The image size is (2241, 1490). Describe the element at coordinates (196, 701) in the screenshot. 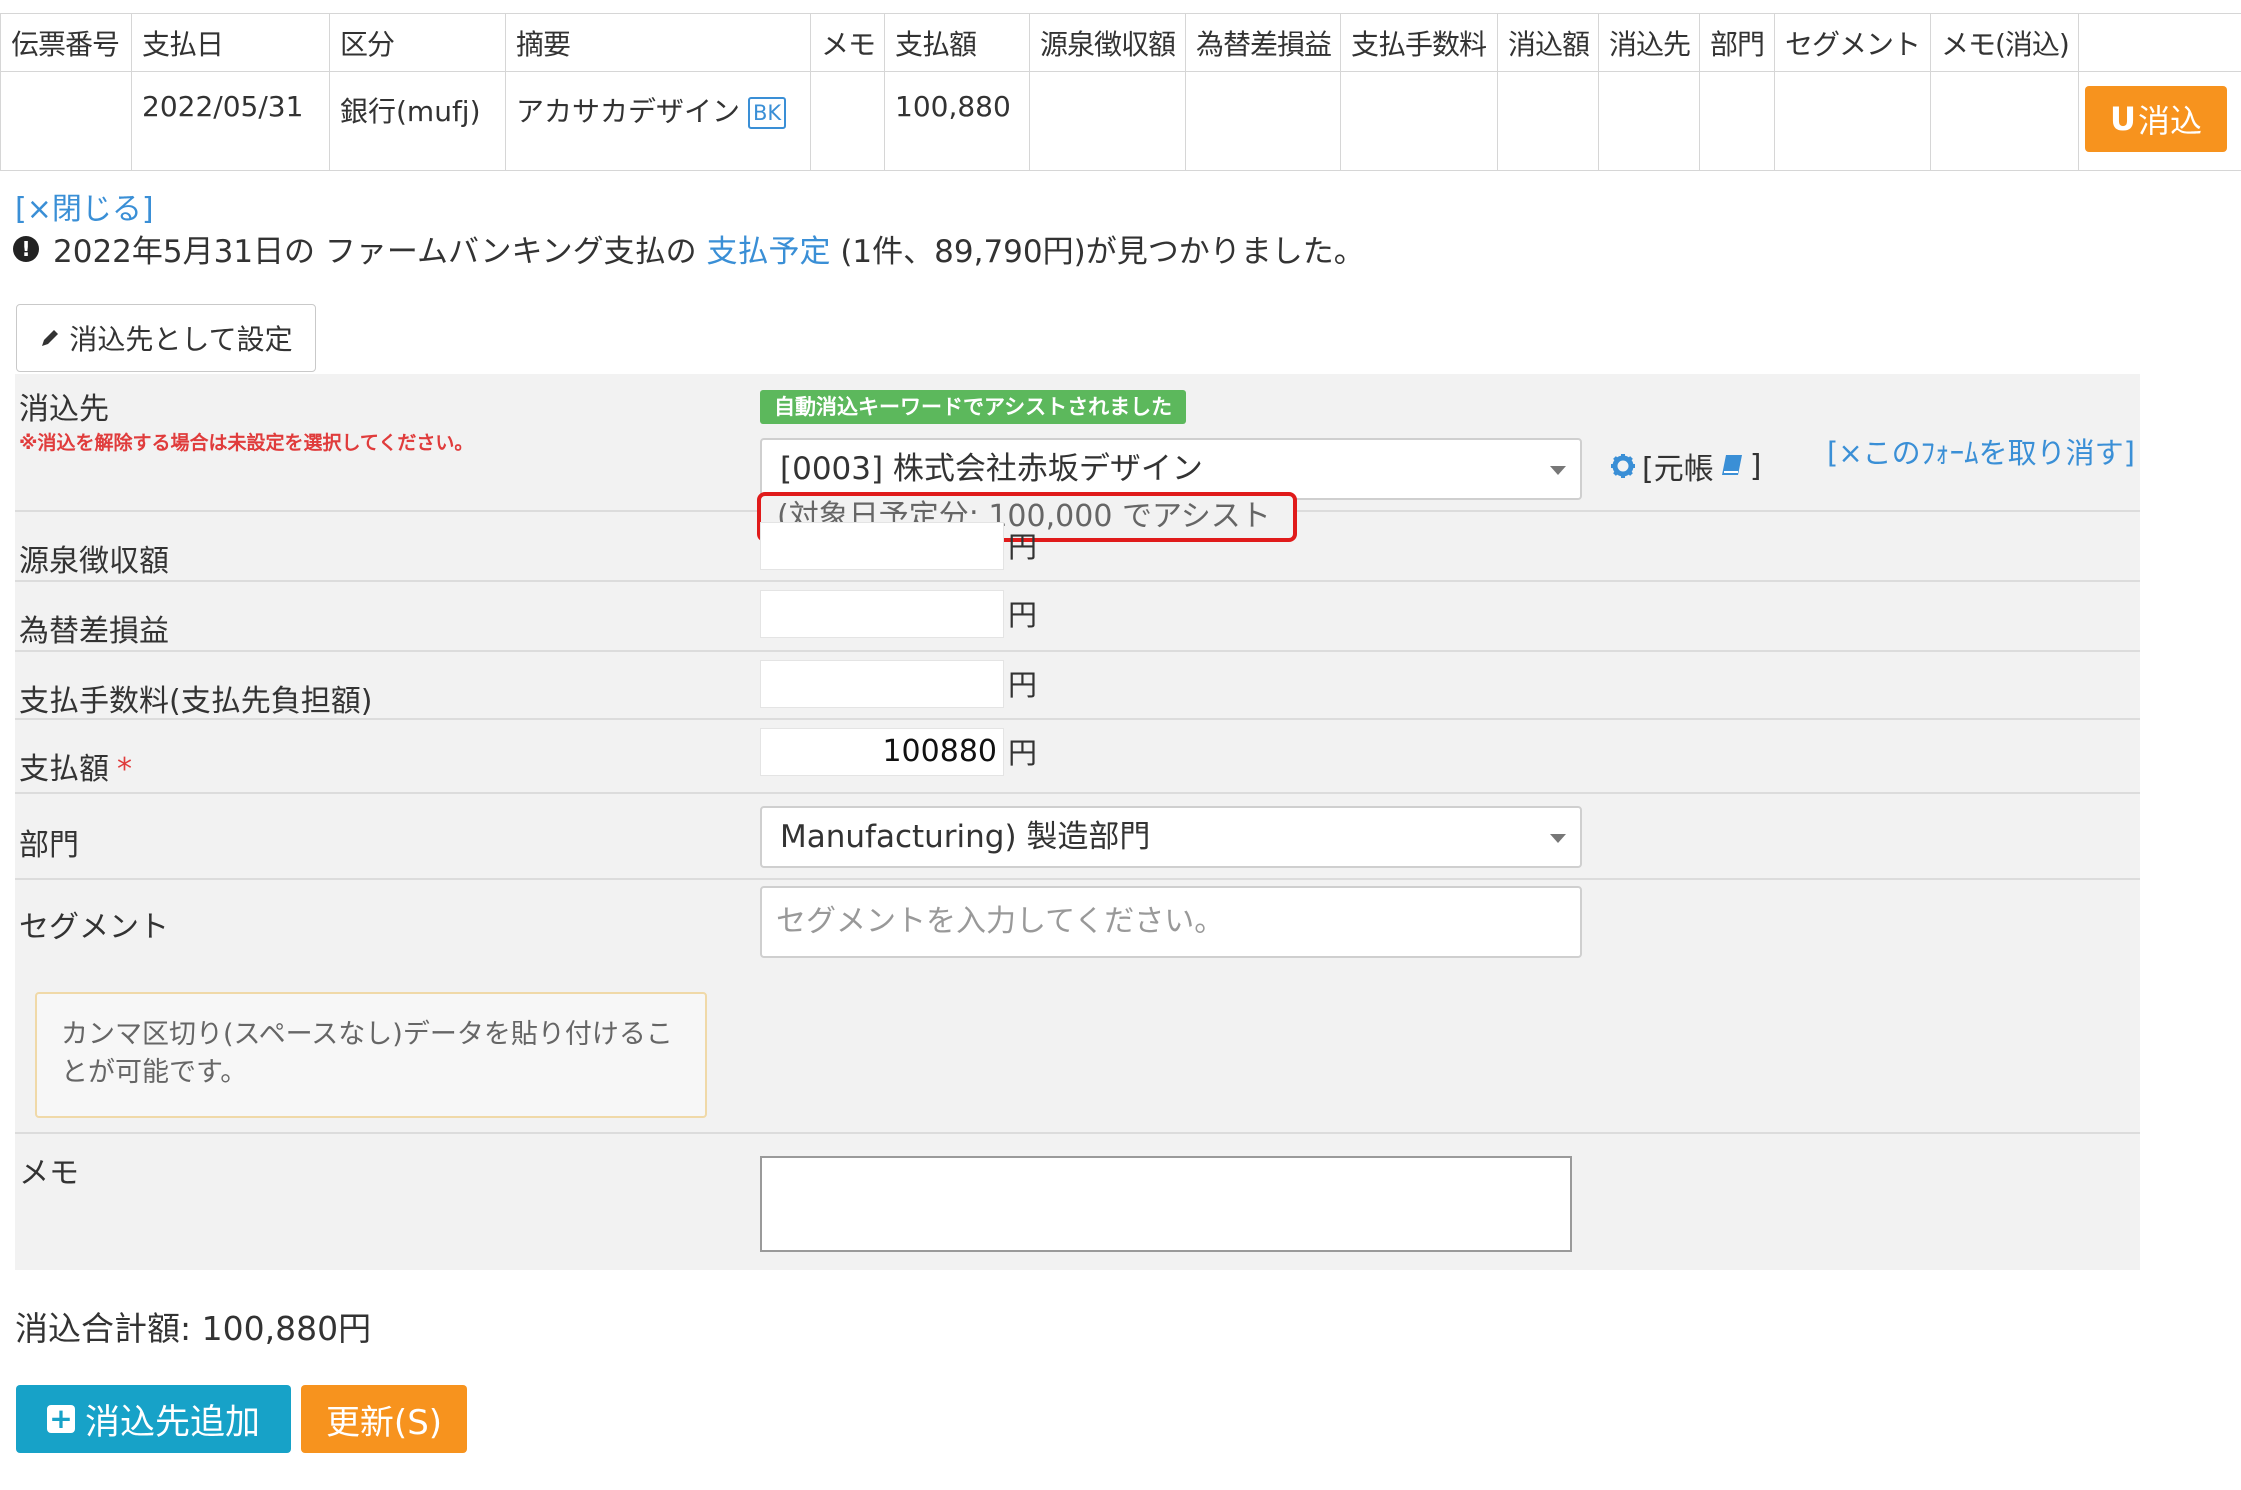

I see `fee-label: 支払手数料(支払先負担額)` at that location.